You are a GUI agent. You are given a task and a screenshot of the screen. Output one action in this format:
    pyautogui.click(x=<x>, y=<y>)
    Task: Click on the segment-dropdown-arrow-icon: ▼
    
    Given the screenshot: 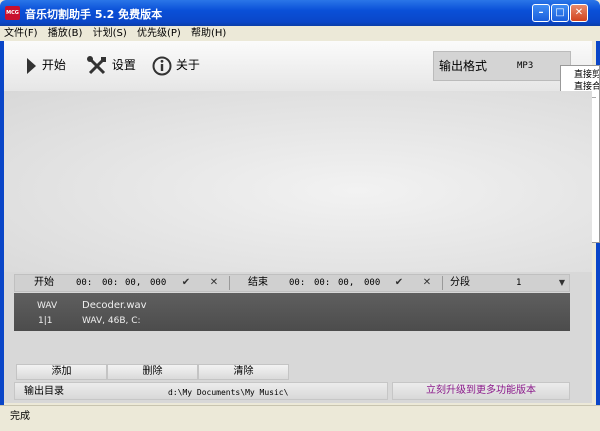 What is the action you would take?
    pyautogui.click(x=562, y=283)
    